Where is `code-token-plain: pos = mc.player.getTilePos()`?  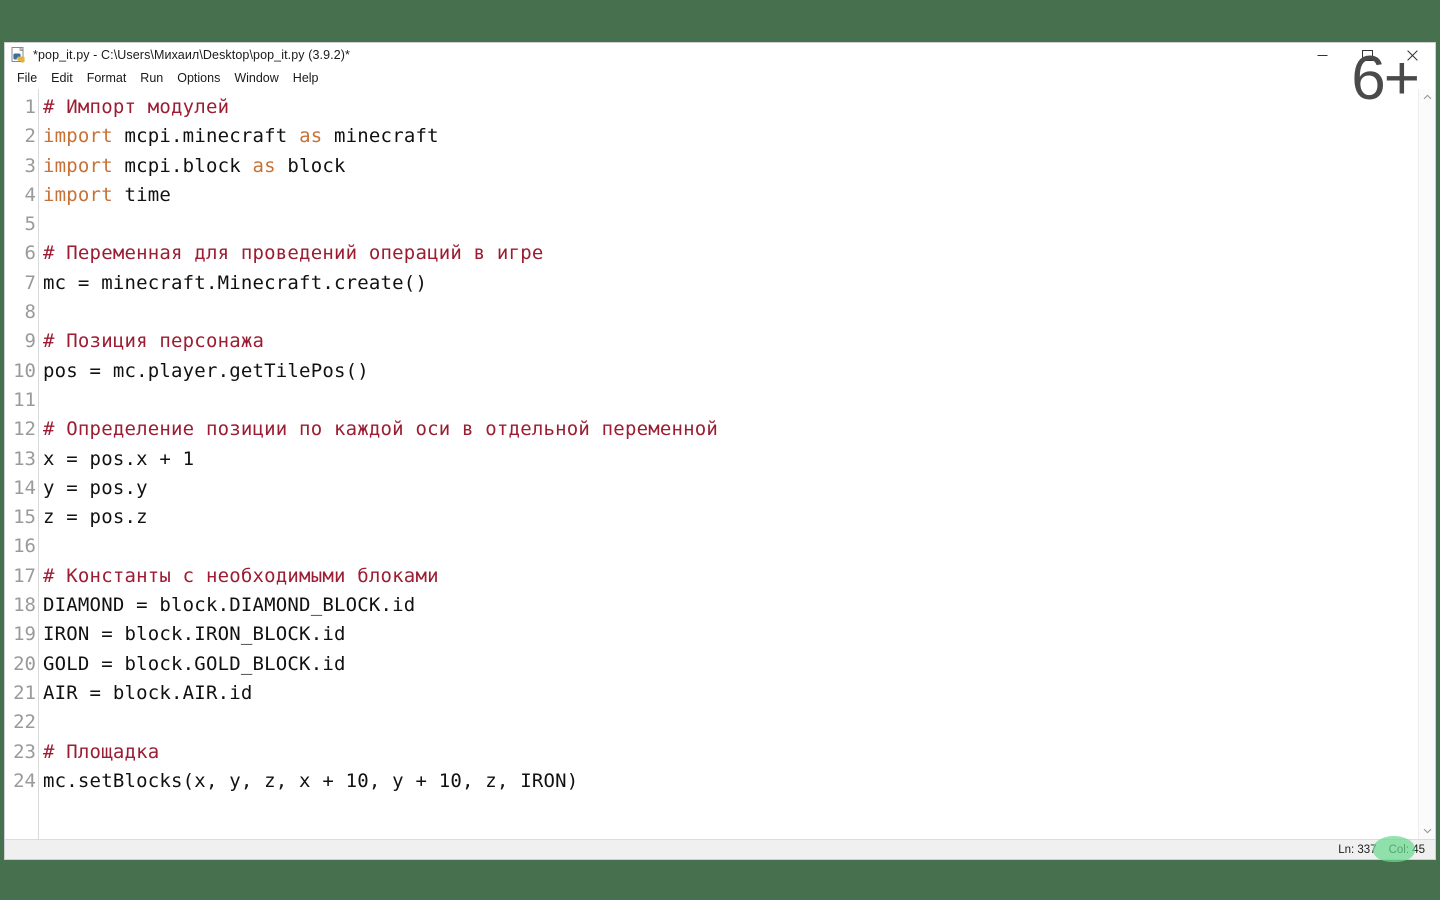
code-token-plain: pos = mc.player.getTilePos() is located at coordinates (206, 370).